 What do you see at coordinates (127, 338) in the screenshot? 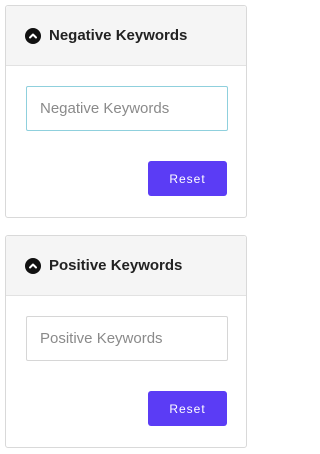
I see `positive-keywords-input` at bounding box center [127, 338].